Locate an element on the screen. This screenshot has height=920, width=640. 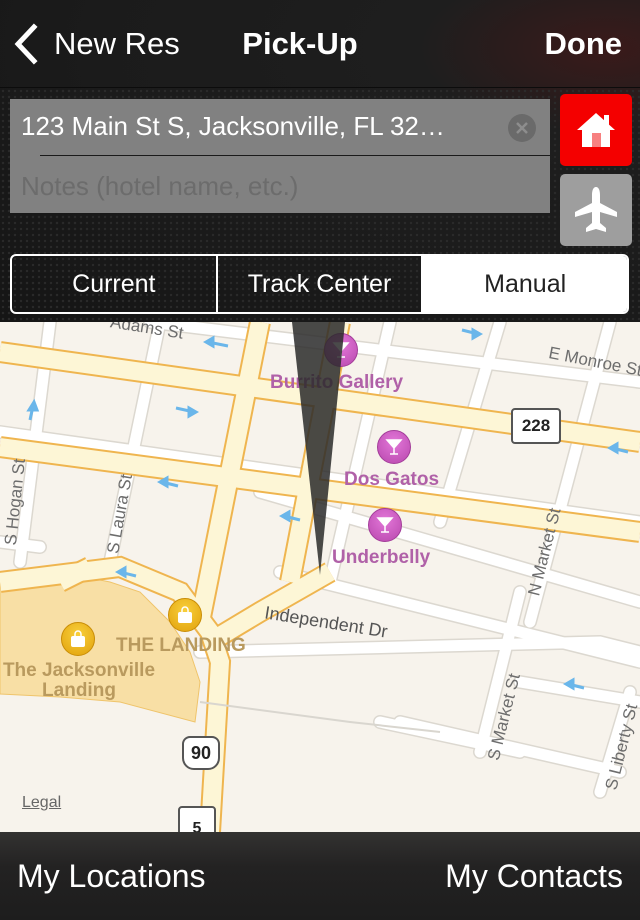
route-shield-us-90: 90 is located at coordinates (201, 753).